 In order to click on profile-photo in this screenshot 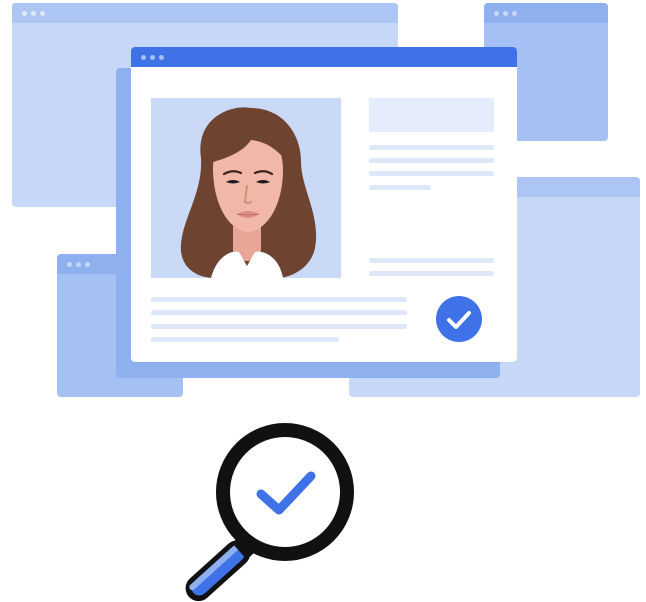, I will do `click(246, 188)`.